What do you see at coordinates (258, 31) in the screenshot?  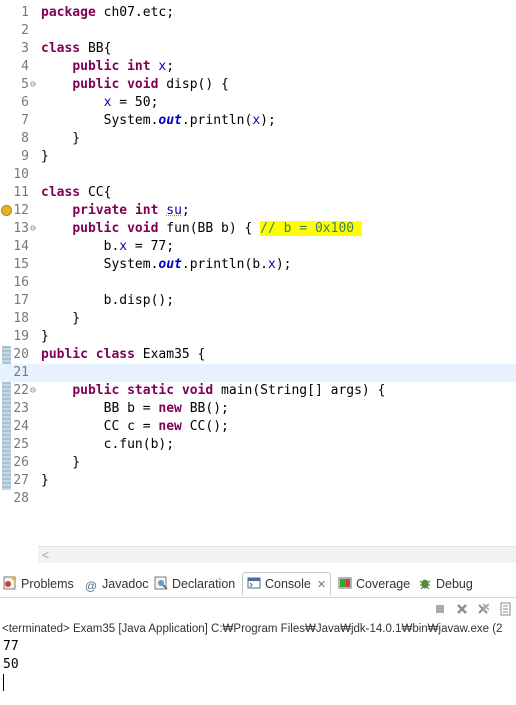 I see `code-line: 2` at bounding box center [258, 31].